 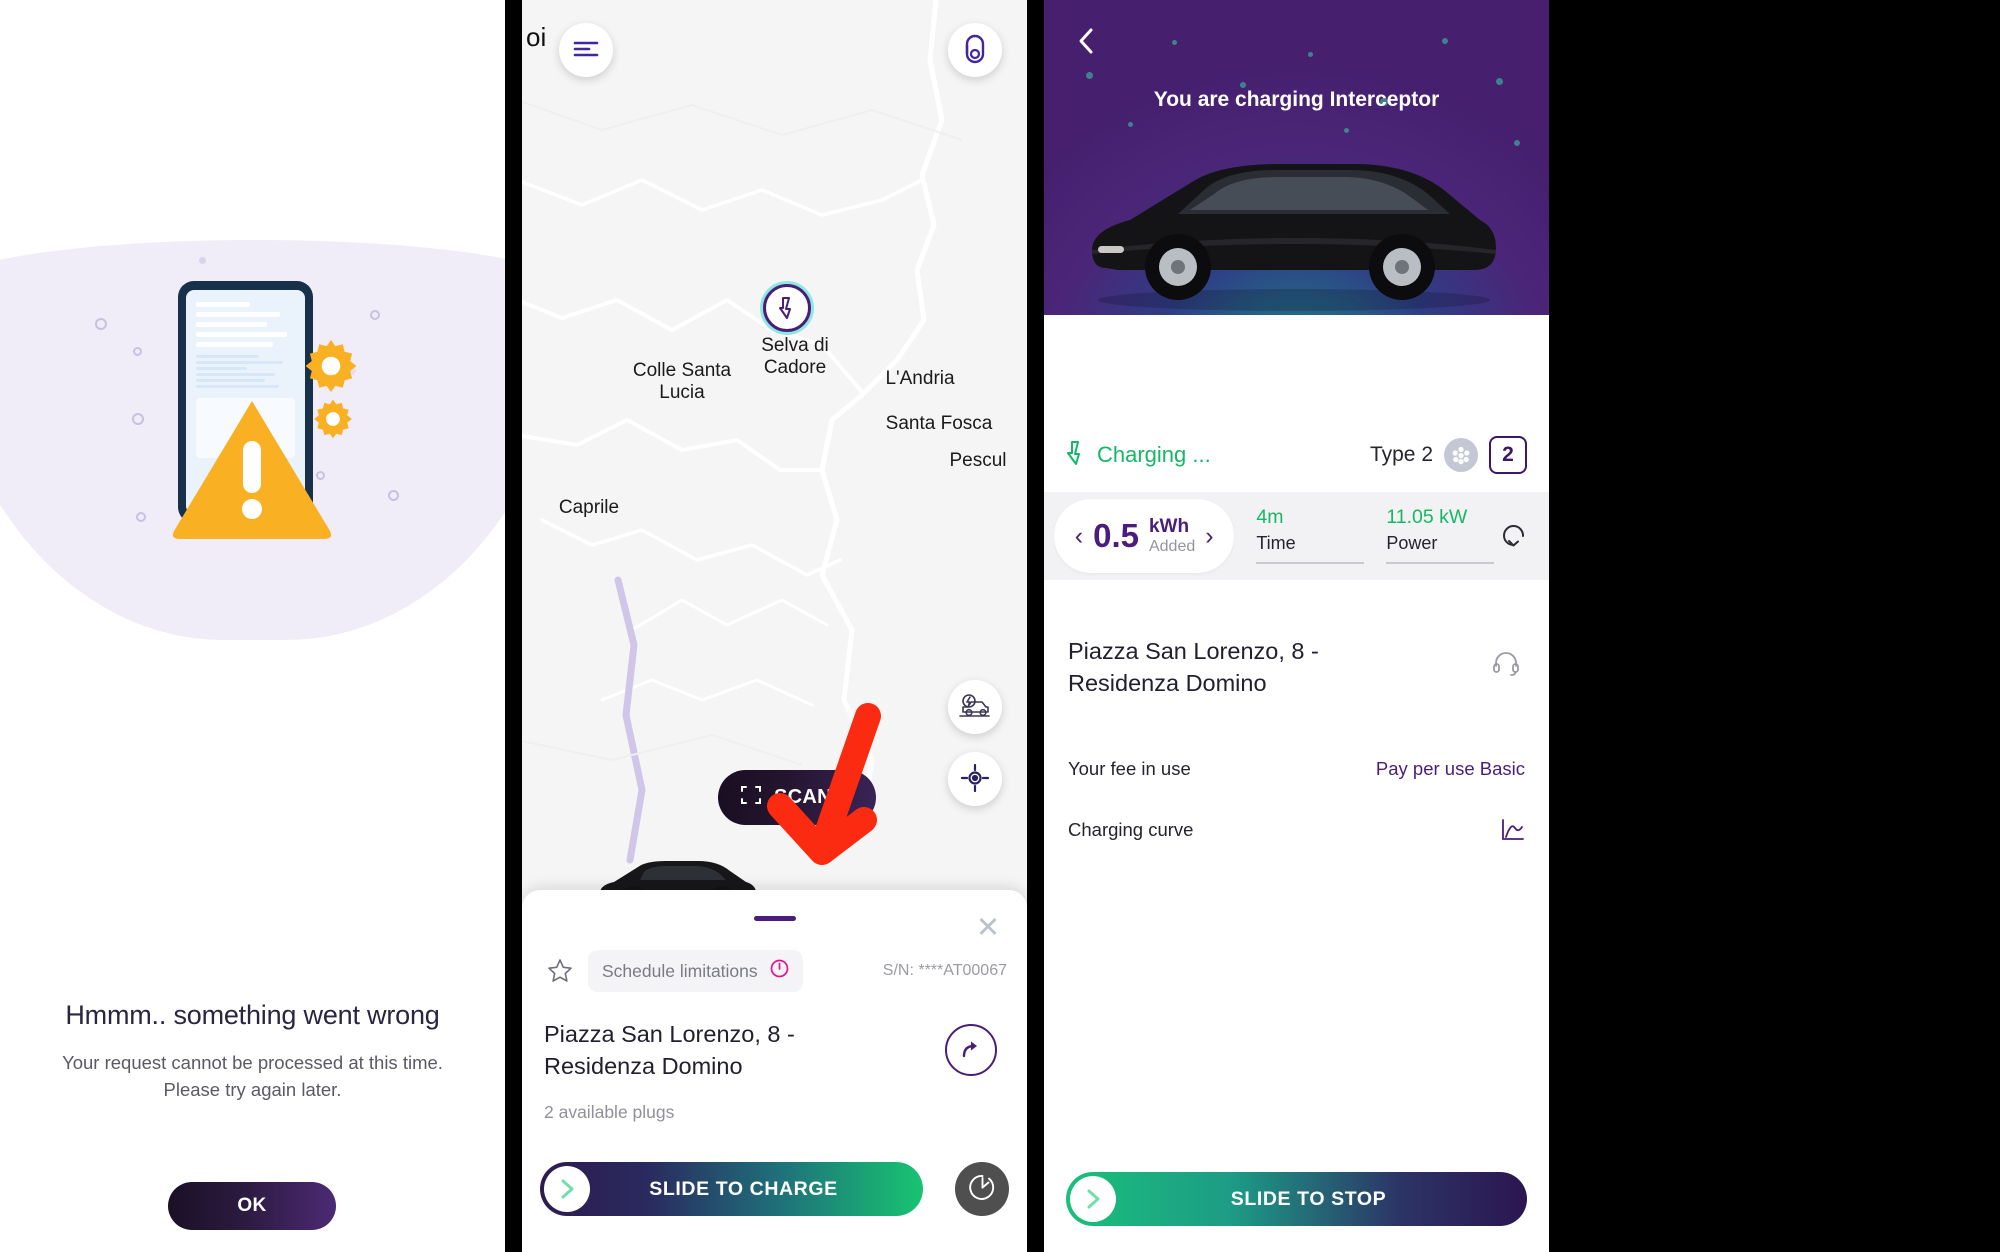 I want to click on refresh-button, so click(x=1513, y=536).